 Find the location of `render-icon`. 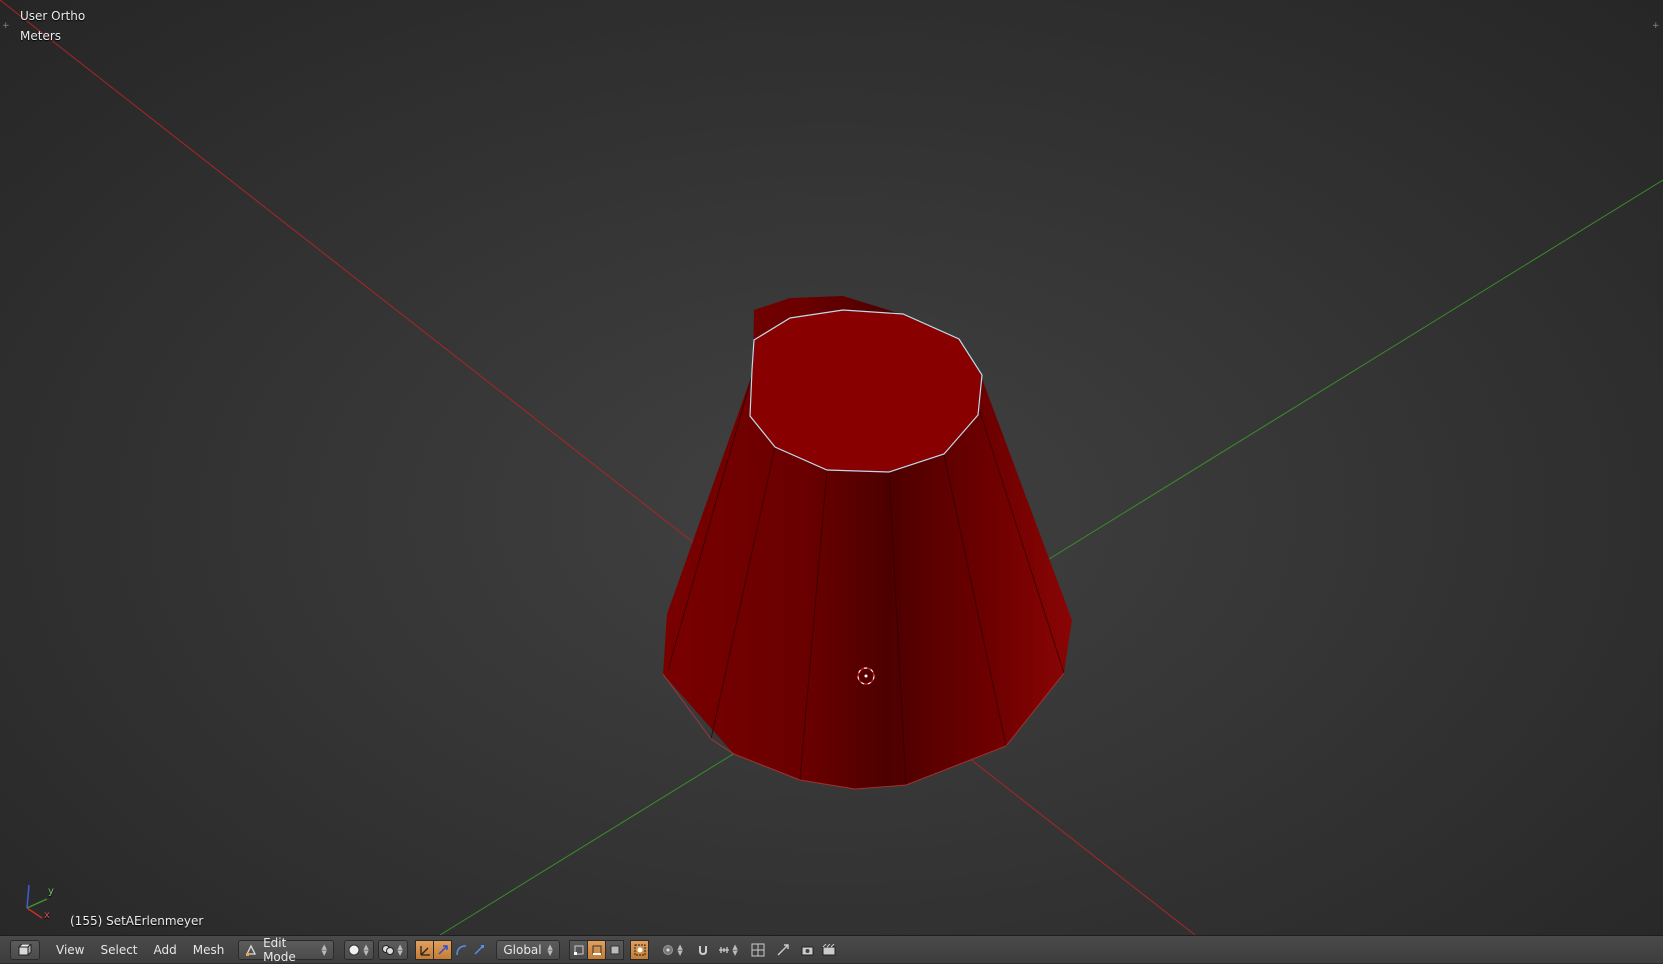

render-icon is located at coordinates (807, 950).